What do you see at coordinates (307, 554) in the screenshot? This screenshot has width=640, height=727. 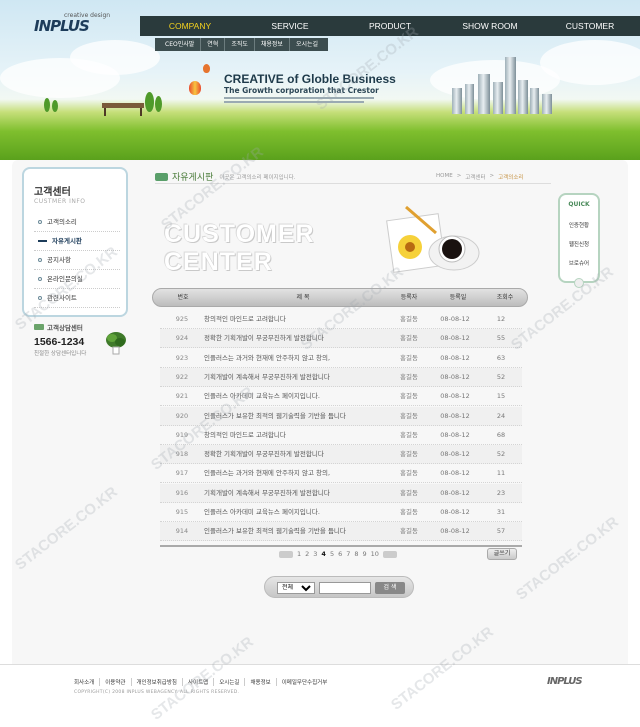 I see `page-link: 2` at bounding box center [307, 554].